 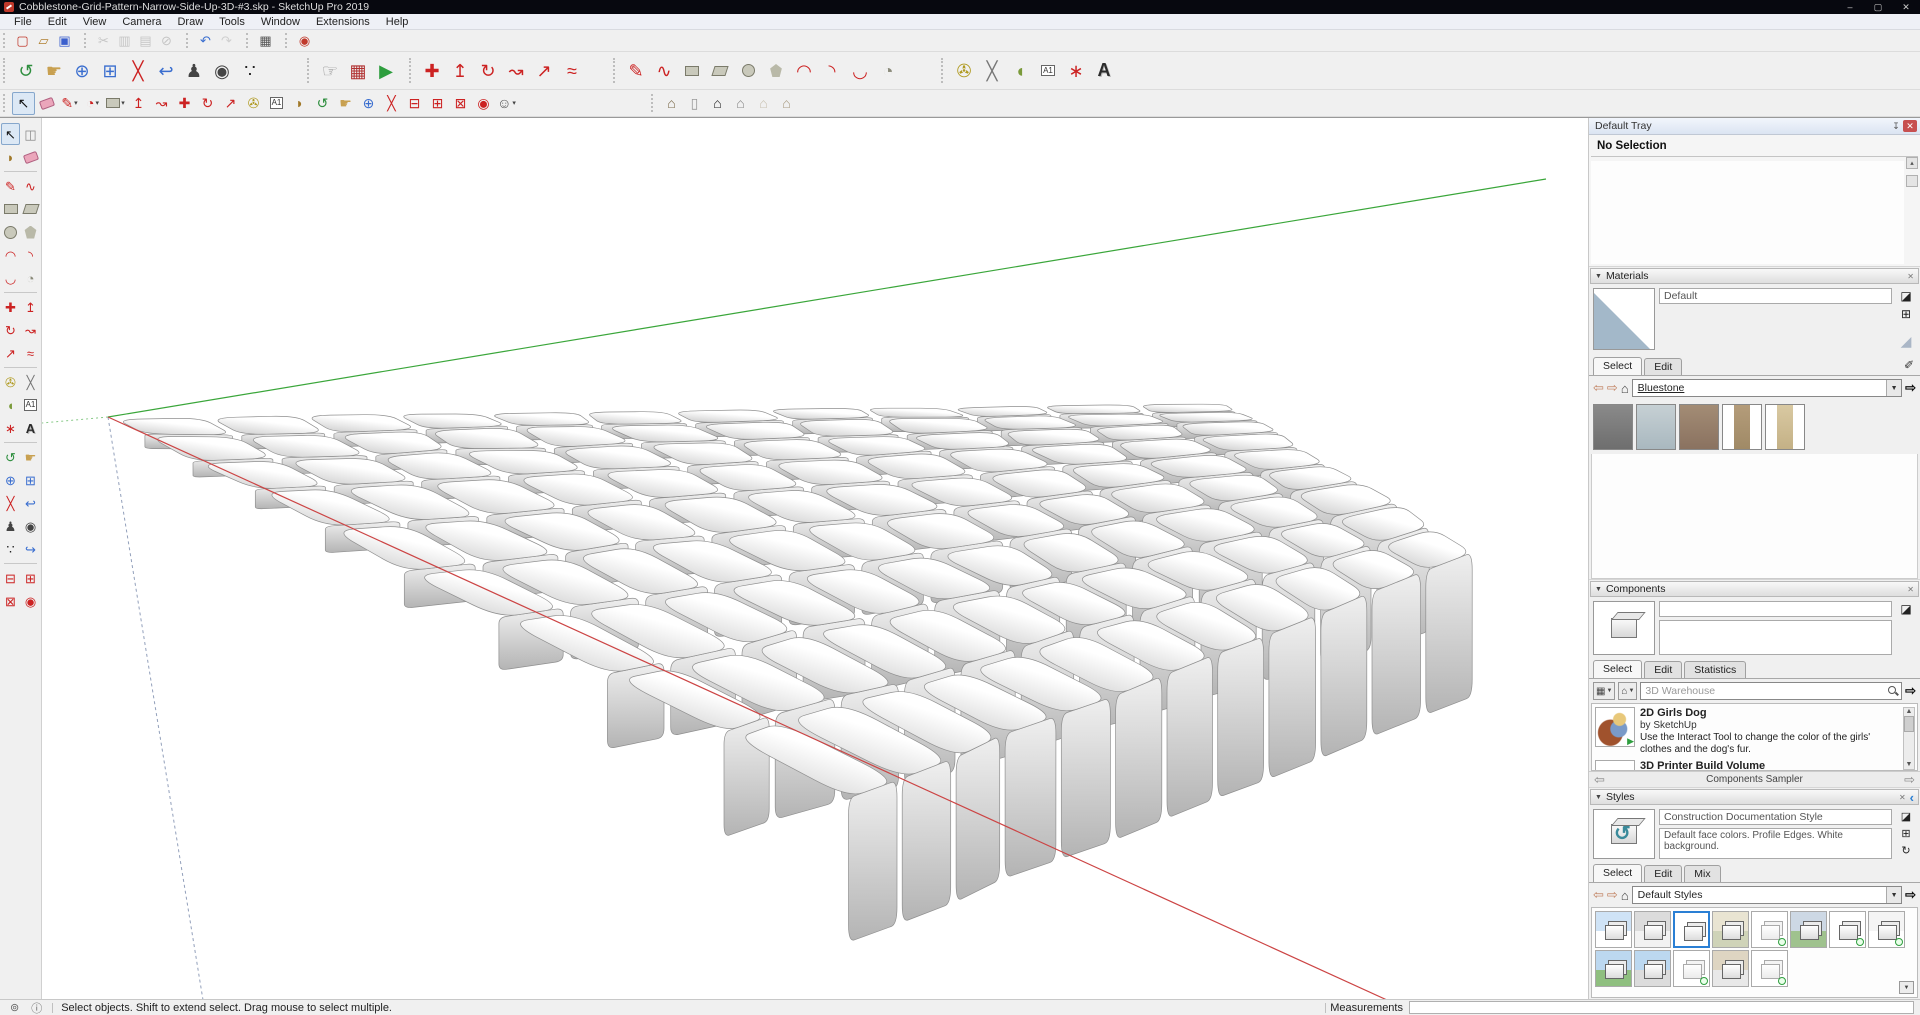 I want to click on zoom-window-tool: ⊞, so click(x=30, y=480).